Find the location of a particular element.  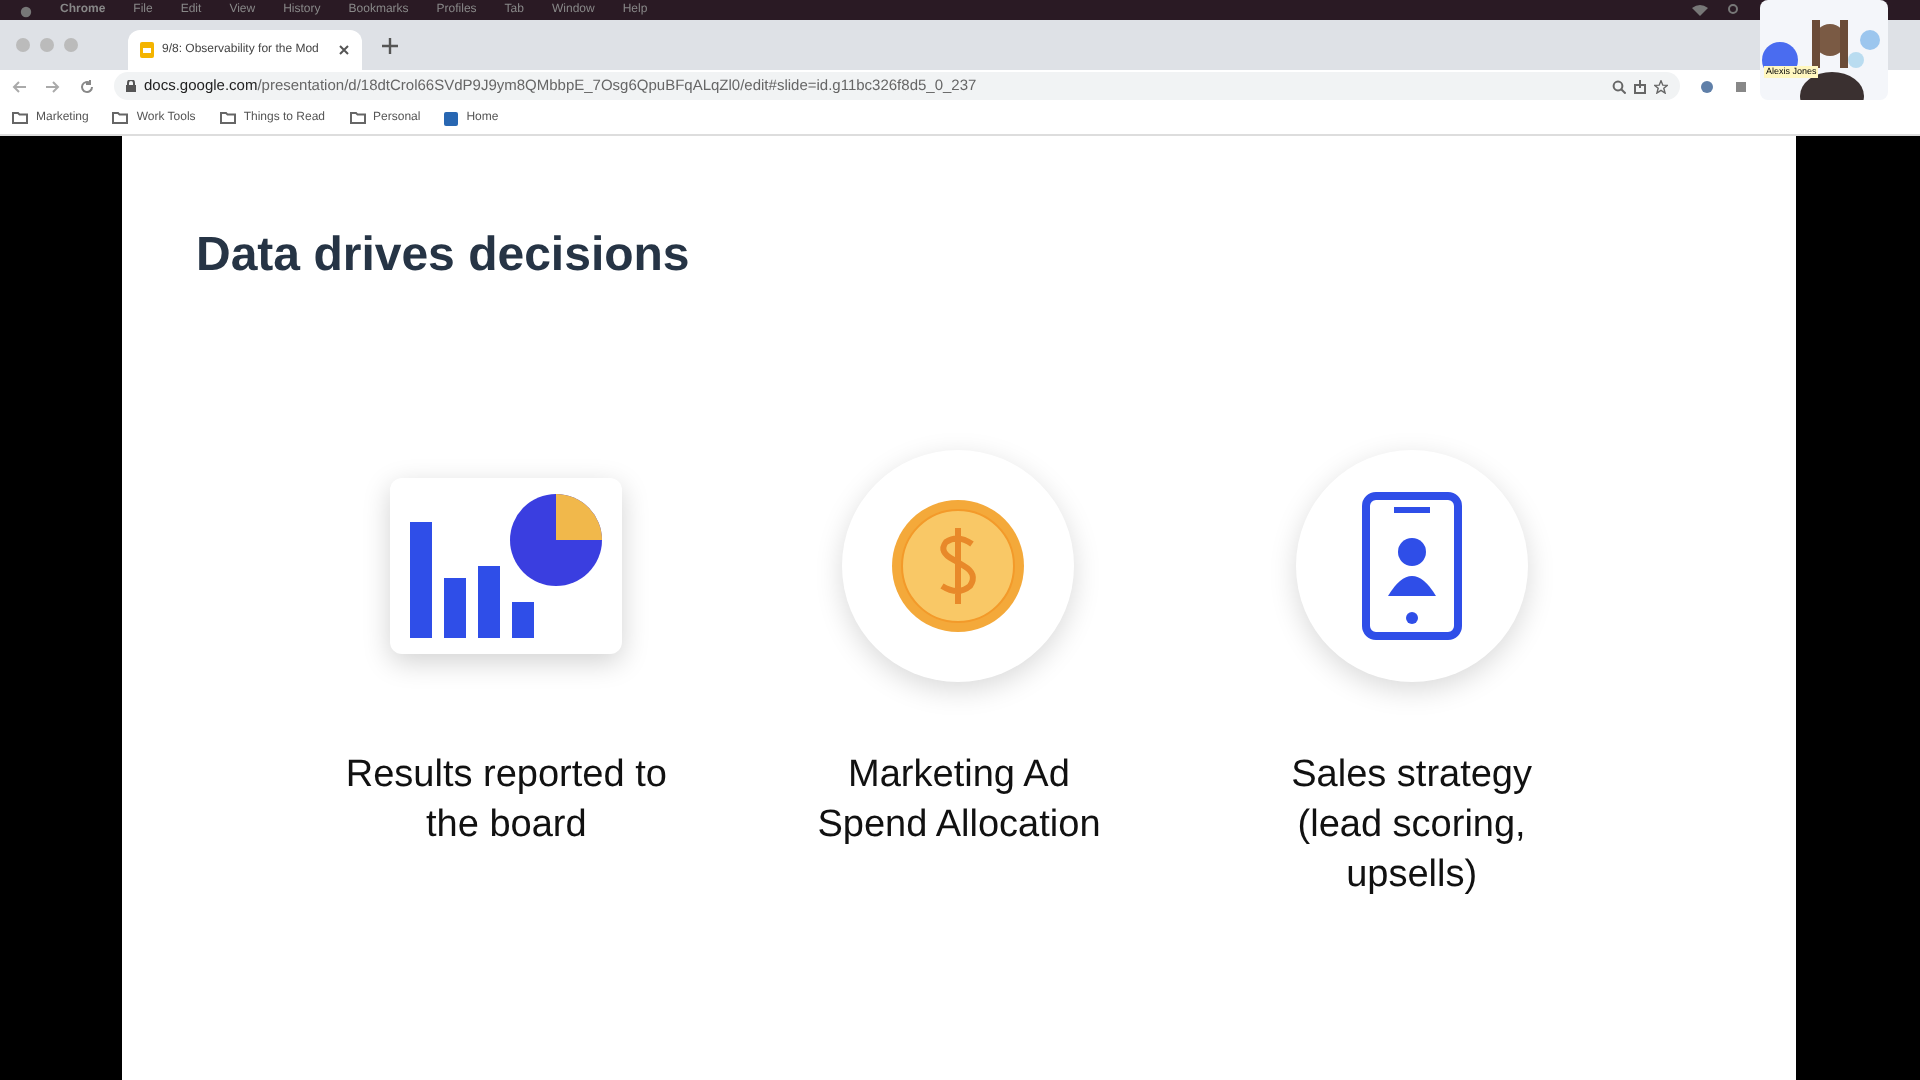

wifi-icon is located at coordinates (1700, 10).